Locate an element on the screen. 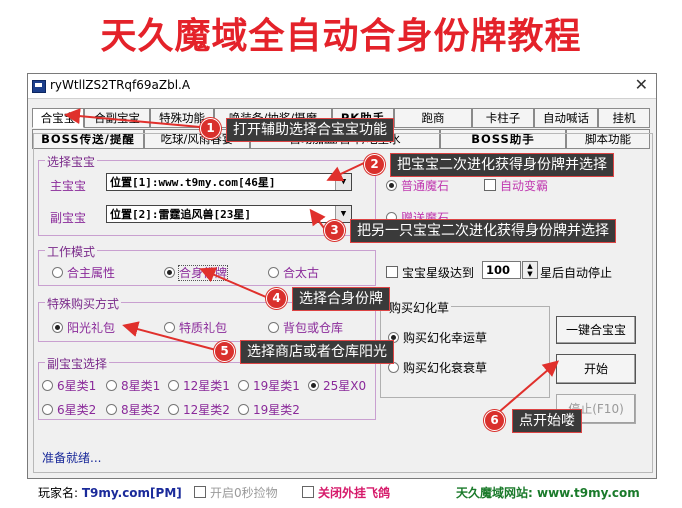 Image resolution: width=682 pixels, height=508 pixels. normal-magic-radio: 普通魔石 is located at coordinates (417, 185).